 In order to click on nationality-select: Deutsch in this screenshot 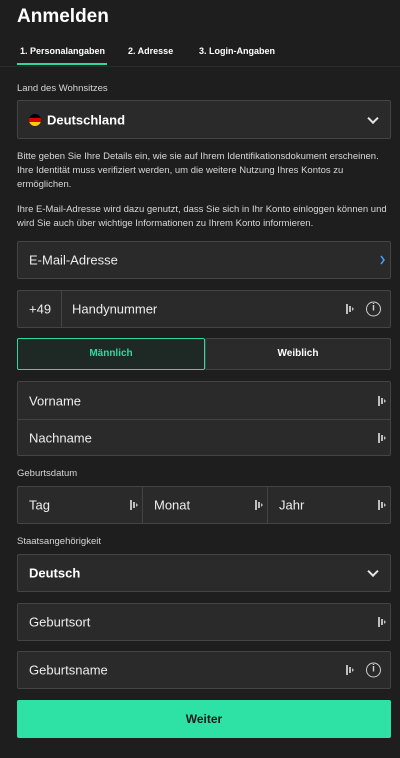, I will do `click(204, 573)`.